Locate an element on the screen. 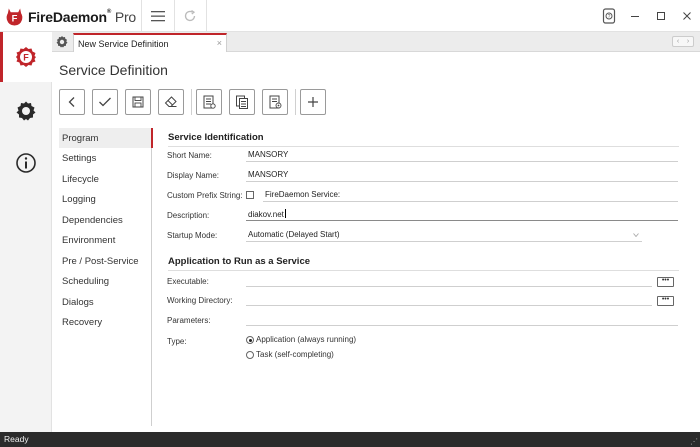  back-icon is located at coordinates (71, 102).